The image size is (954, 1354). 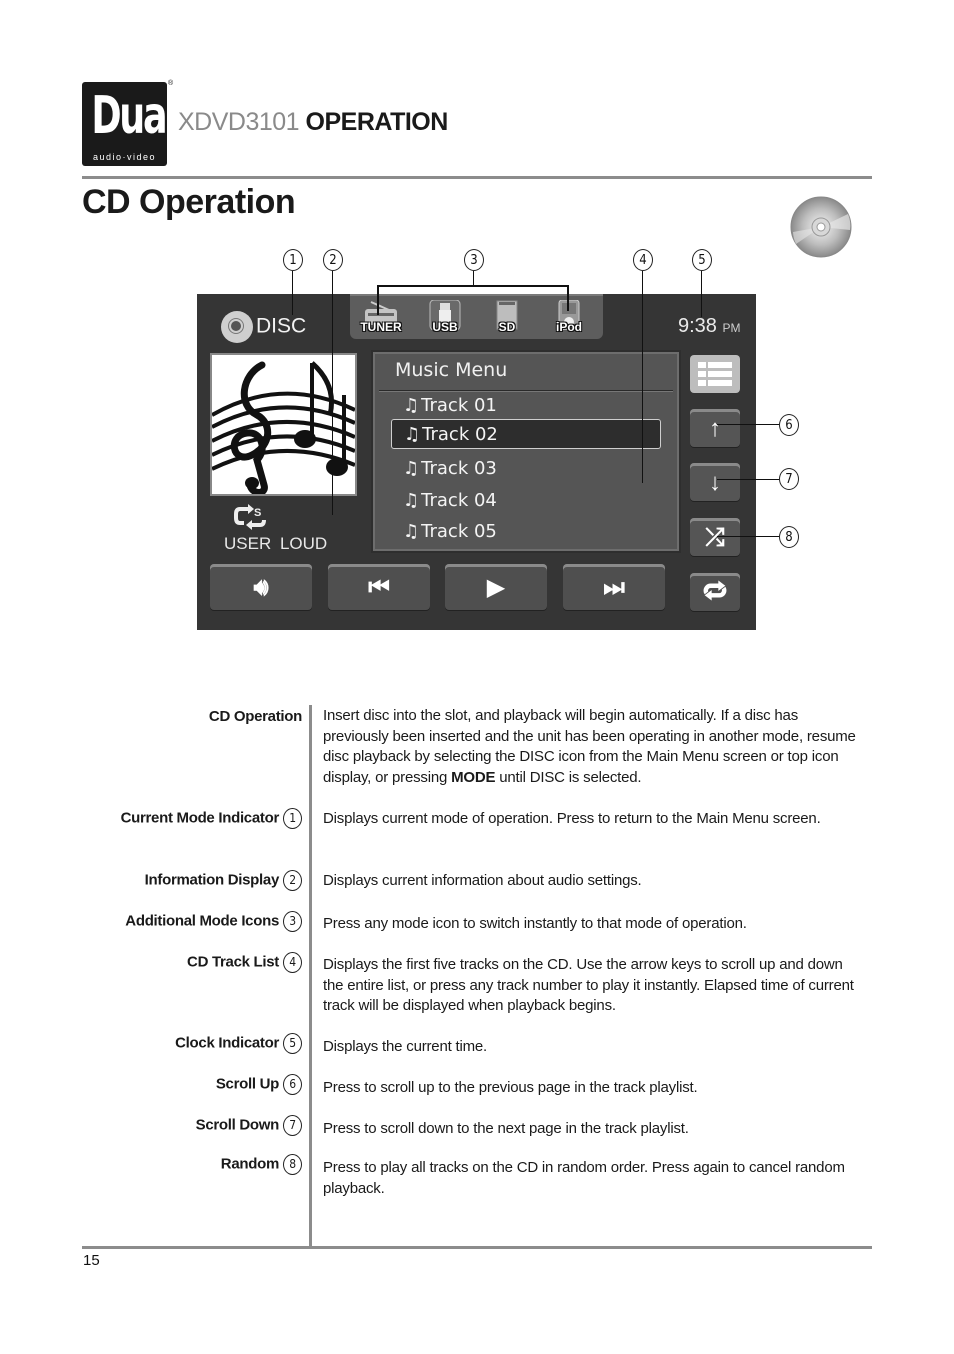 What do you see at coordinates (377, 122) in the screenshot?
I see `section-name: OPERATION` at bounding box center [377, 122].